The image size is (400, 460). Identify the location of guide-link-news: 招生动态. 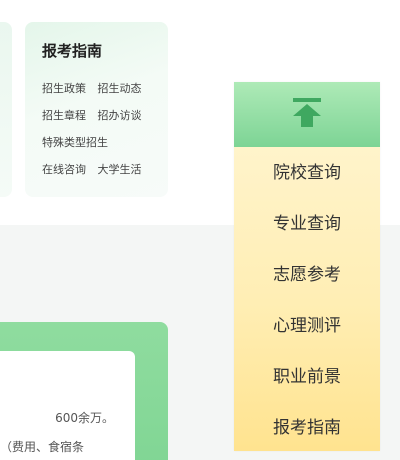
(120, 88).